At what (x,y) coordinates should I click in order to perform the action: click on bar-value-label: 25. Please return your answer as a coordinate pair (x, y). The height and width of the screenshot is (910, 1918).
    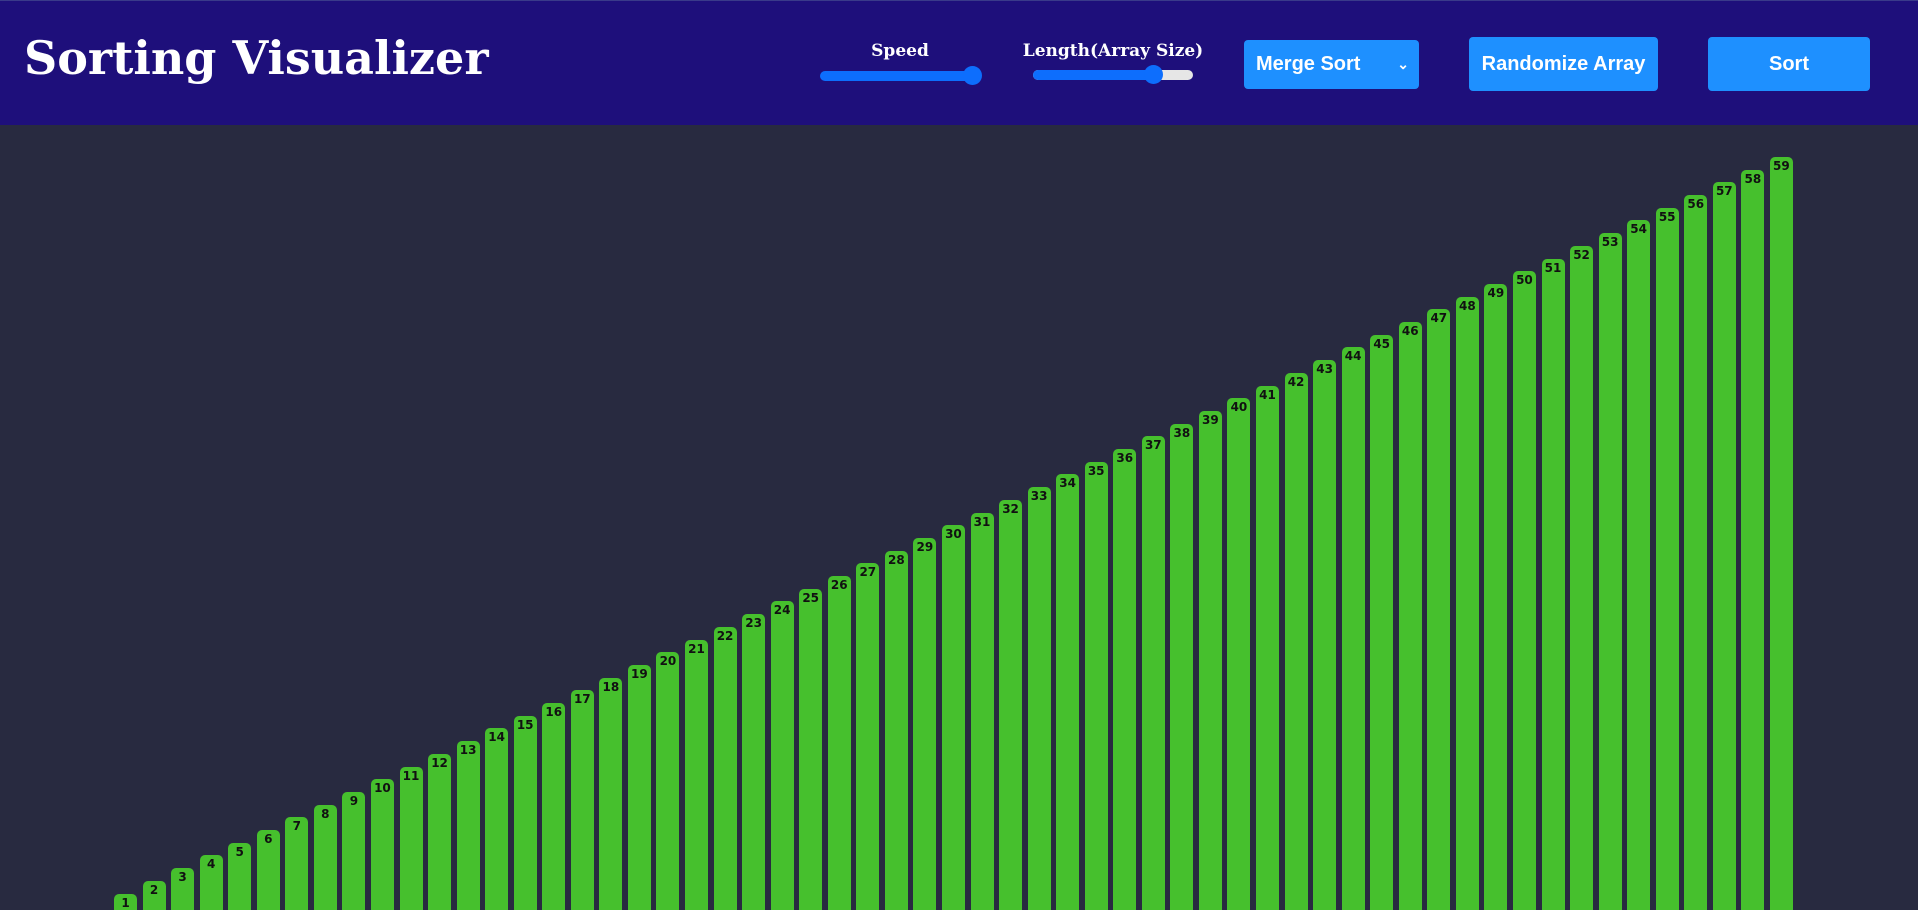
    Looking at the image, I should click on (810, 598).